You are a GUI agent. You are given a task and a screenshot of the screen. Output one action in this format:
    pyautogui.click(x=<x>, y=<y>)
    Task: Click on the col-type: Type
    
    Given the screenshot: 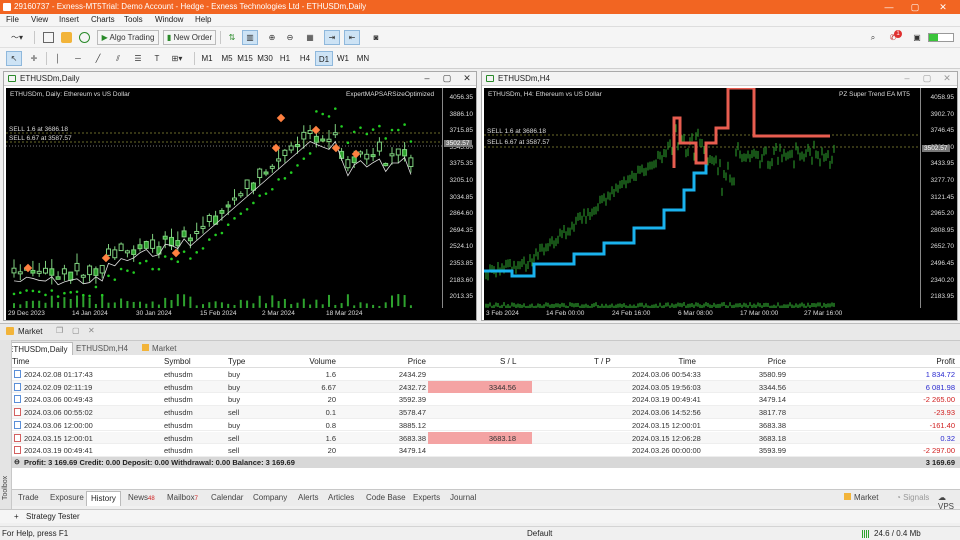 What is the action you would take?
    pyautogui.click(x=236, y=361)
    